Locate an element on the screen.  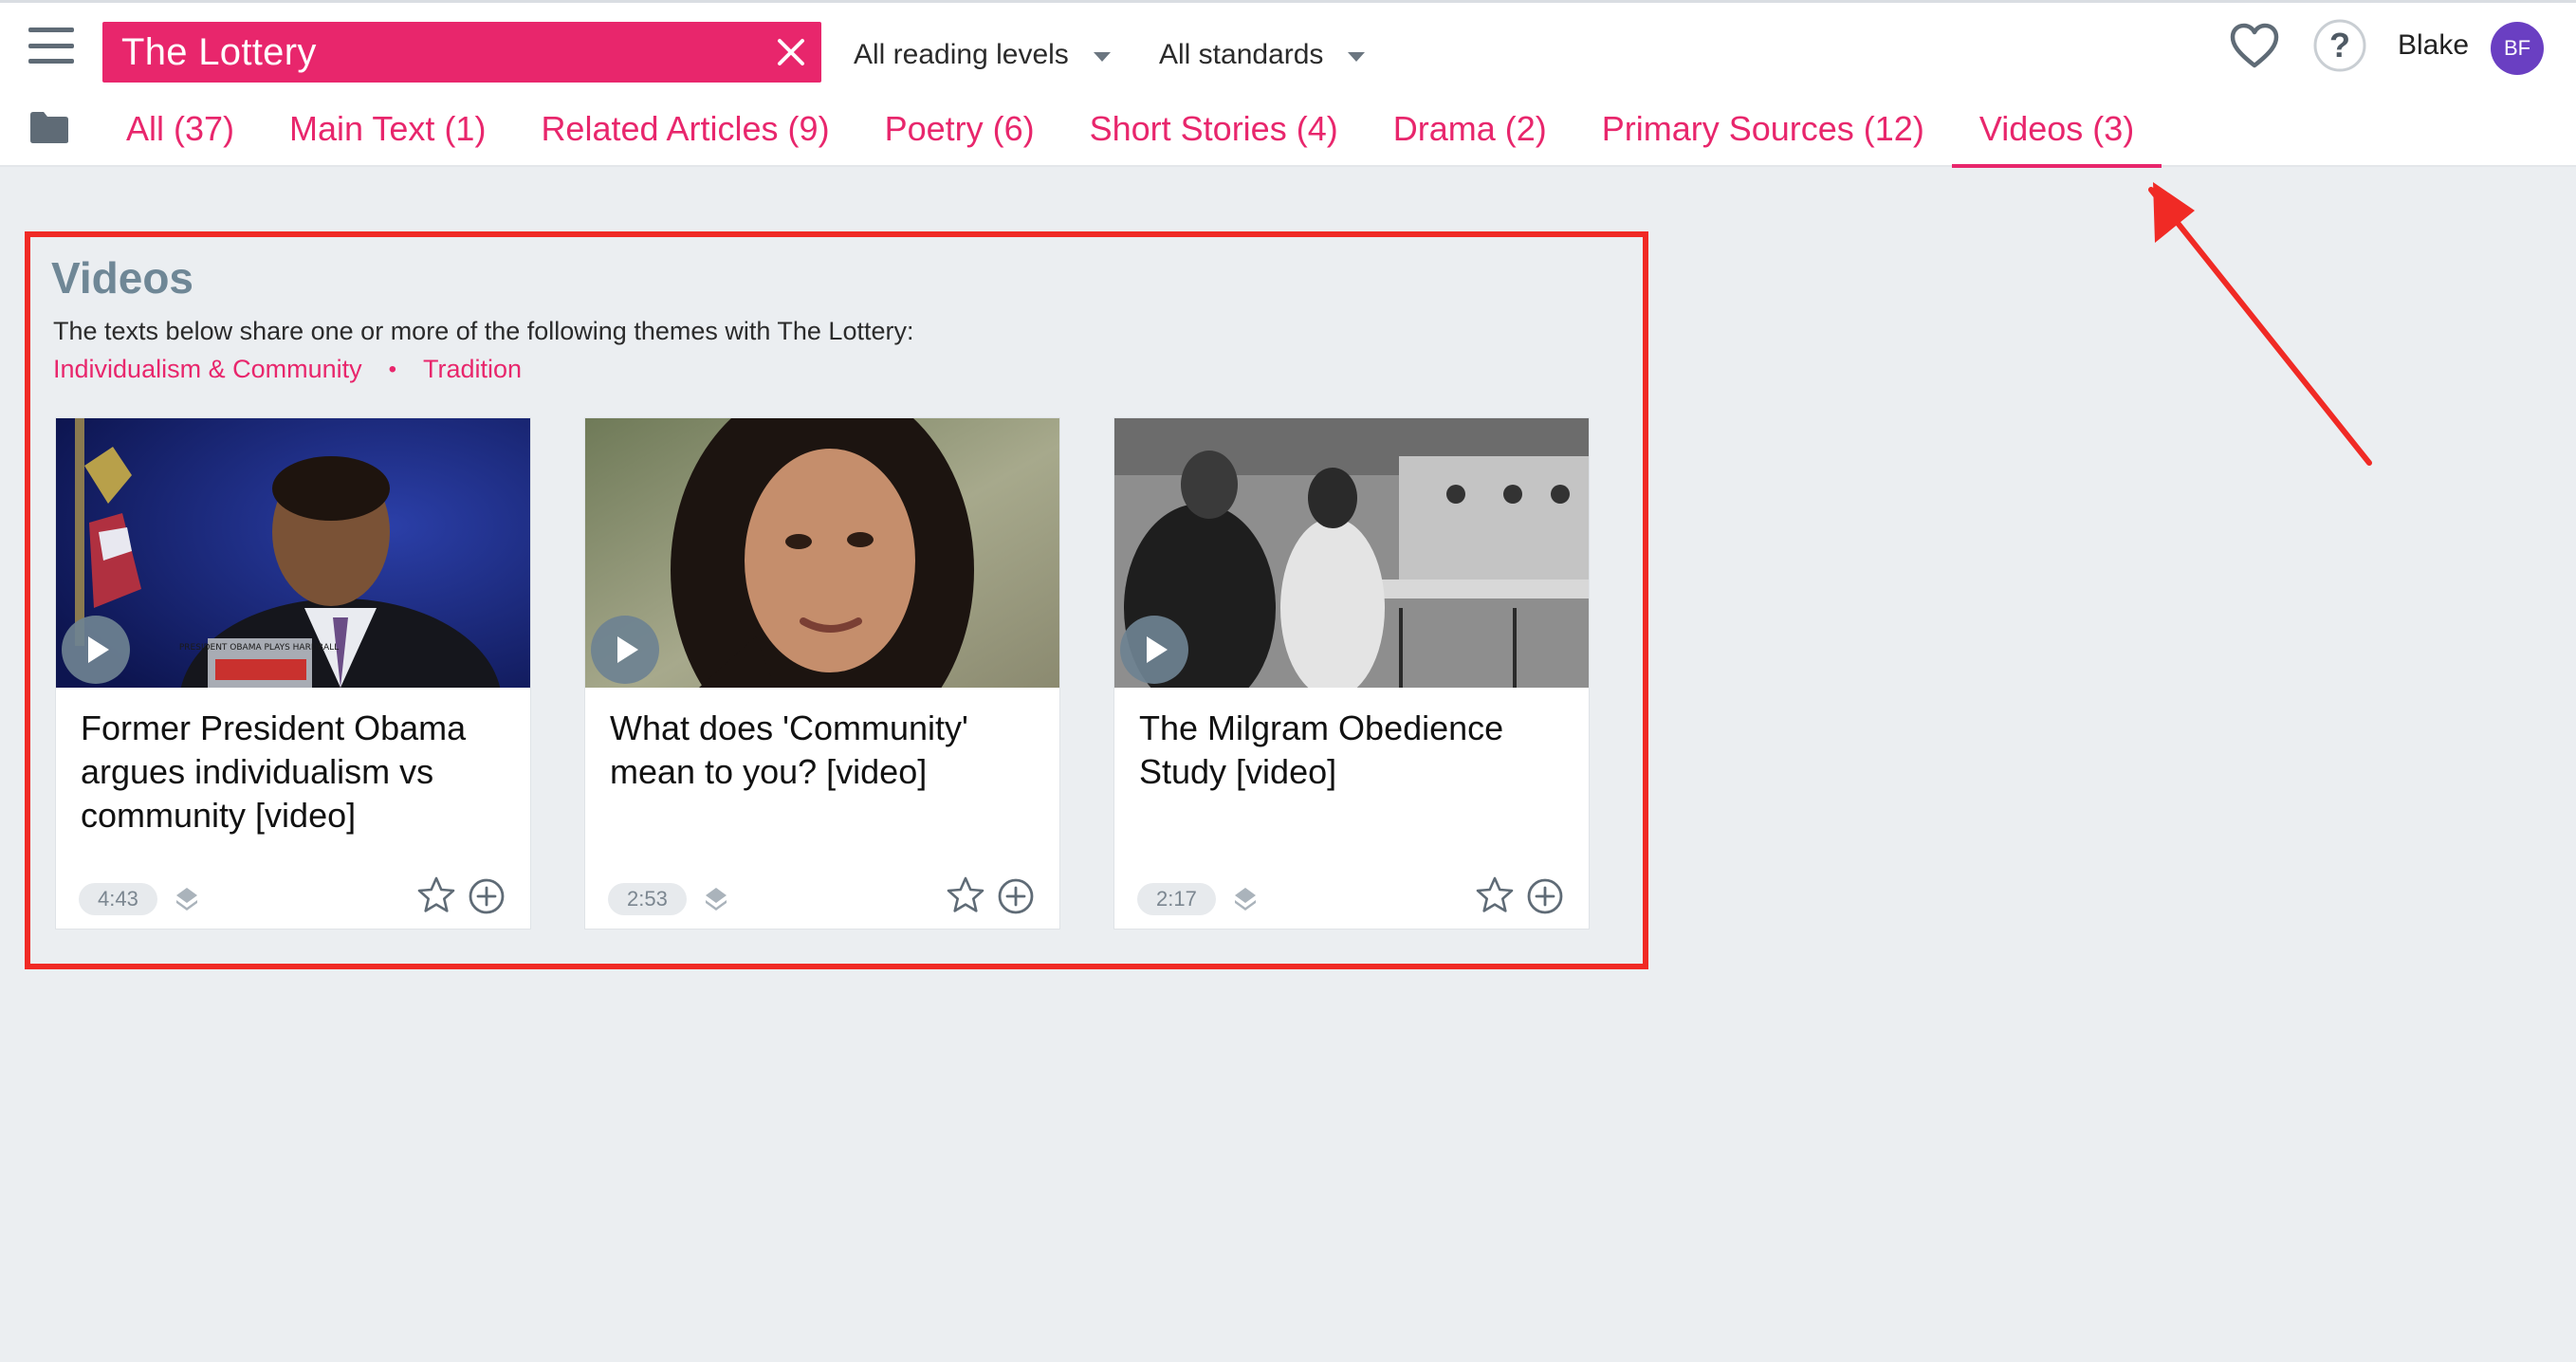
tab-short-stories: Short Stories (4) is located at coordinates (1214, 130).